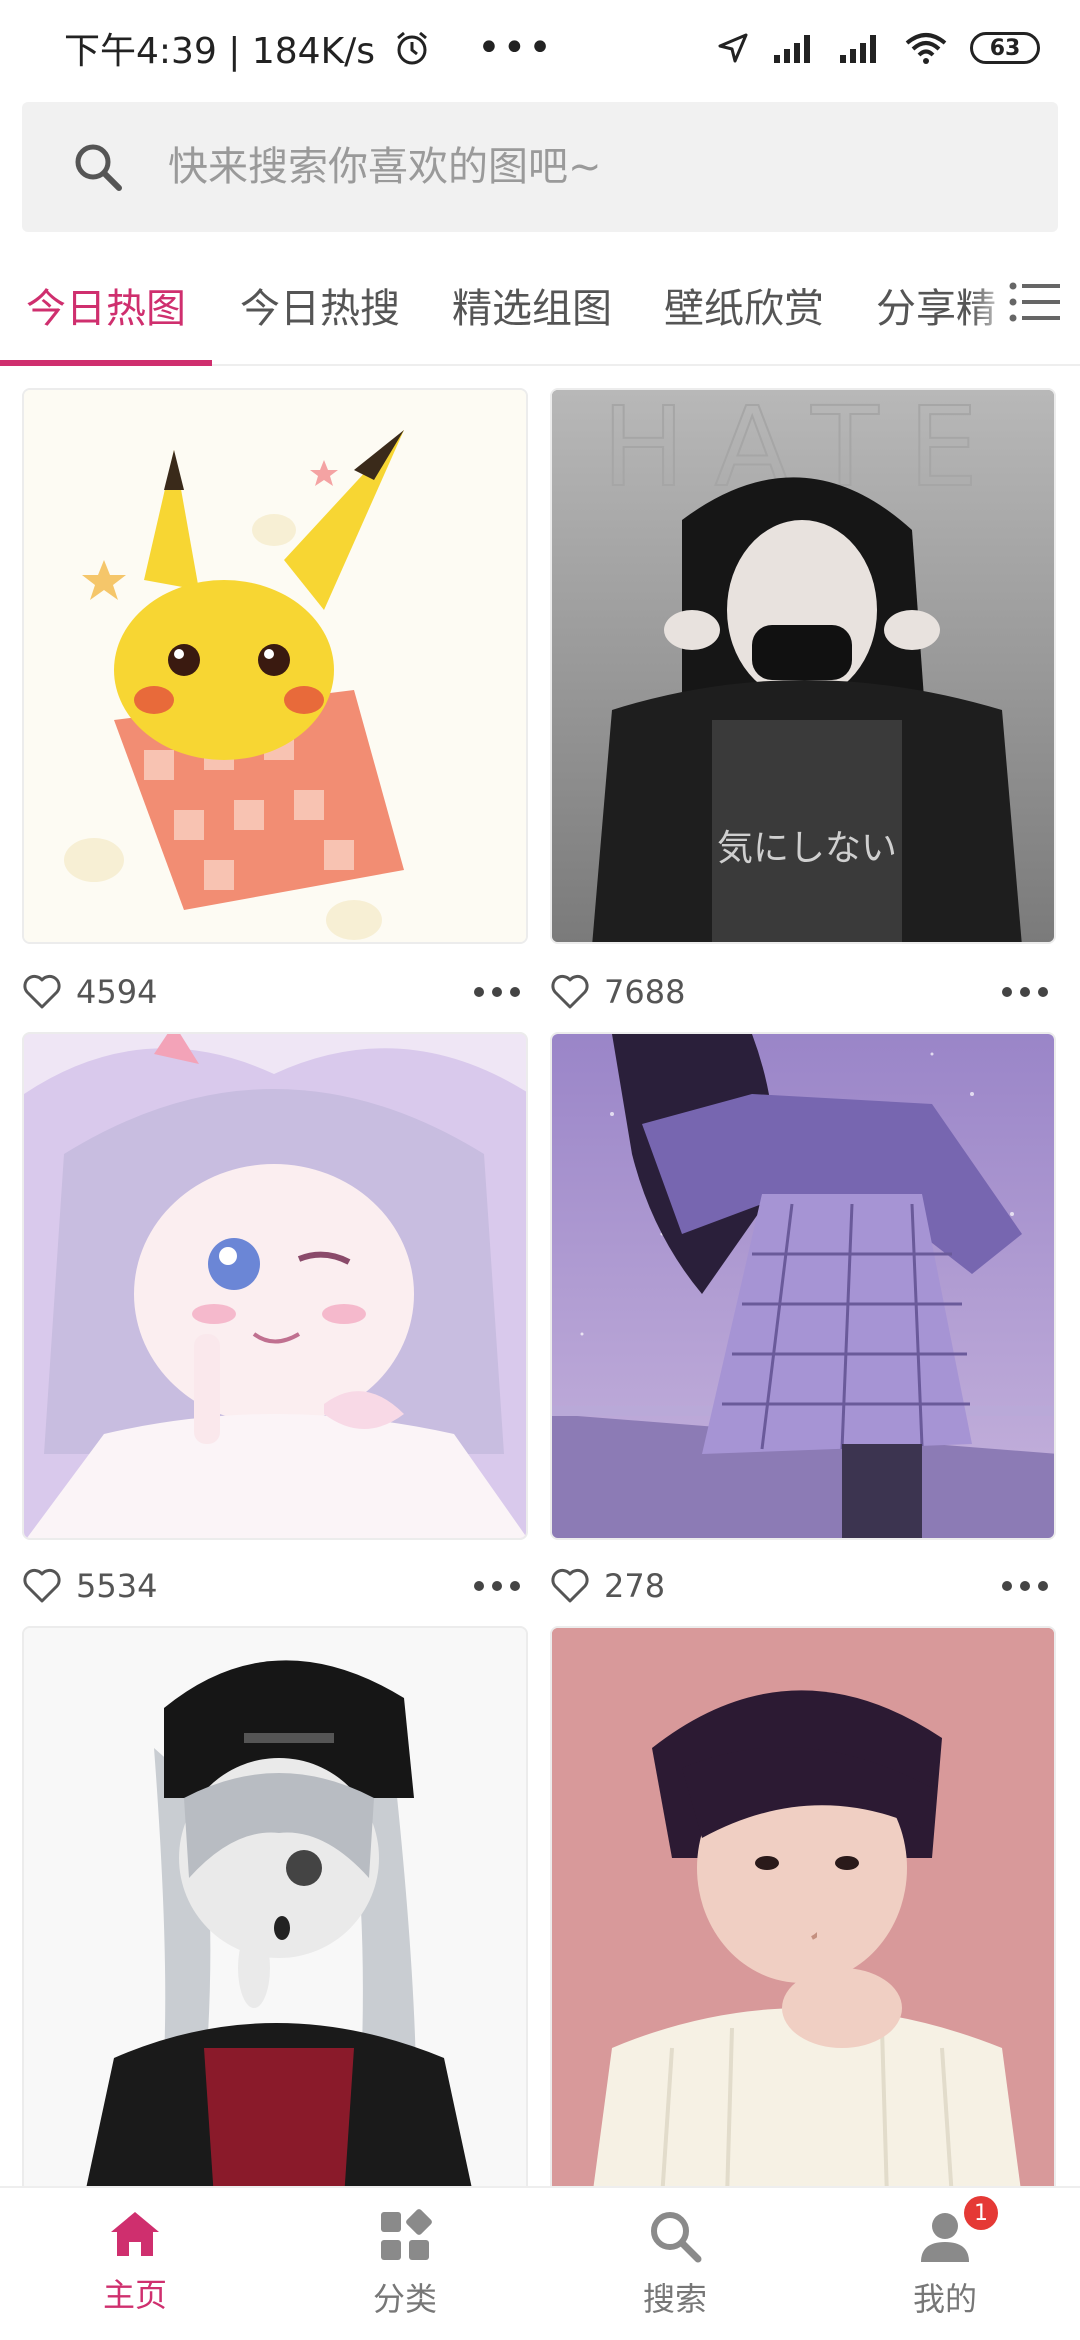 This screenshot has height=2340, width=1080. Describe the element at coordinates (674, 2299) in the screenshot. I see `nav-search-label: 搜索` at that location.